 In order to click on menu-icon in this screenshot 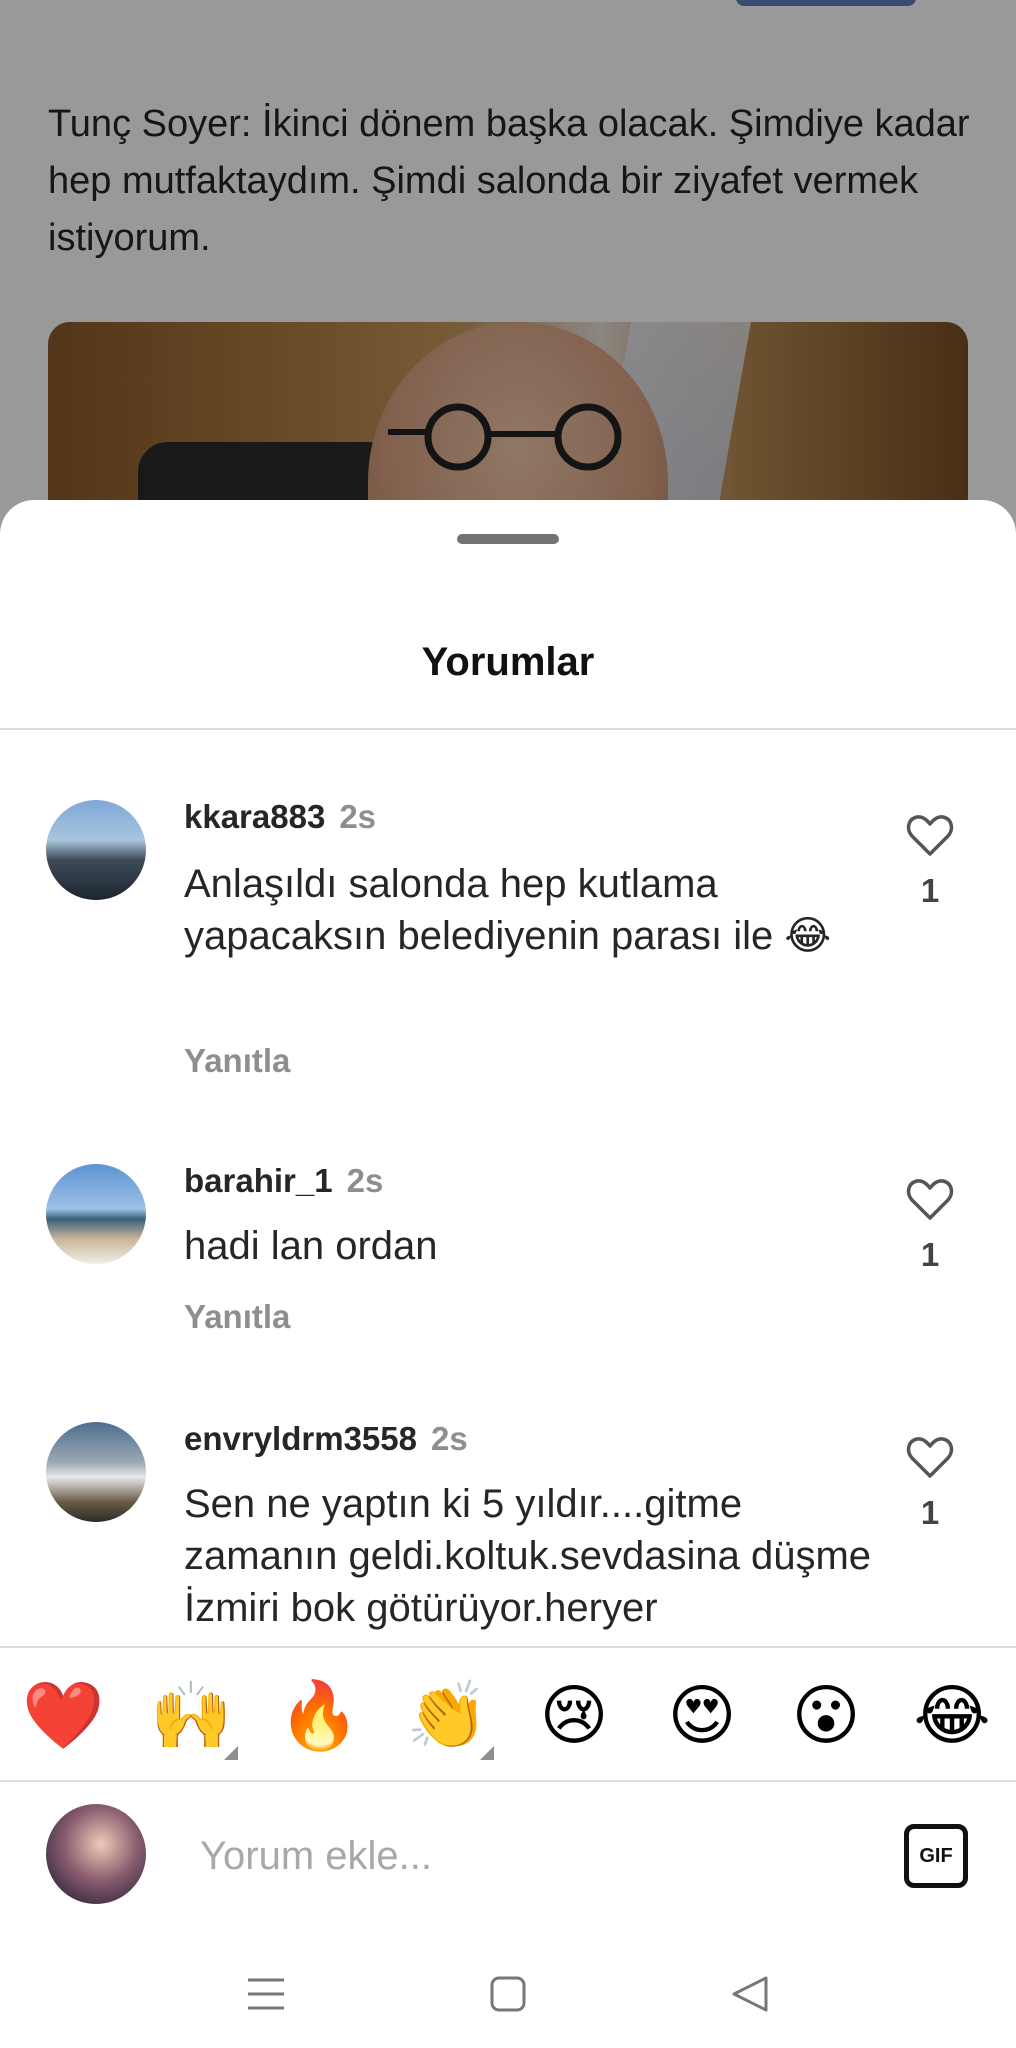, I will do `click(266, 1994)`.